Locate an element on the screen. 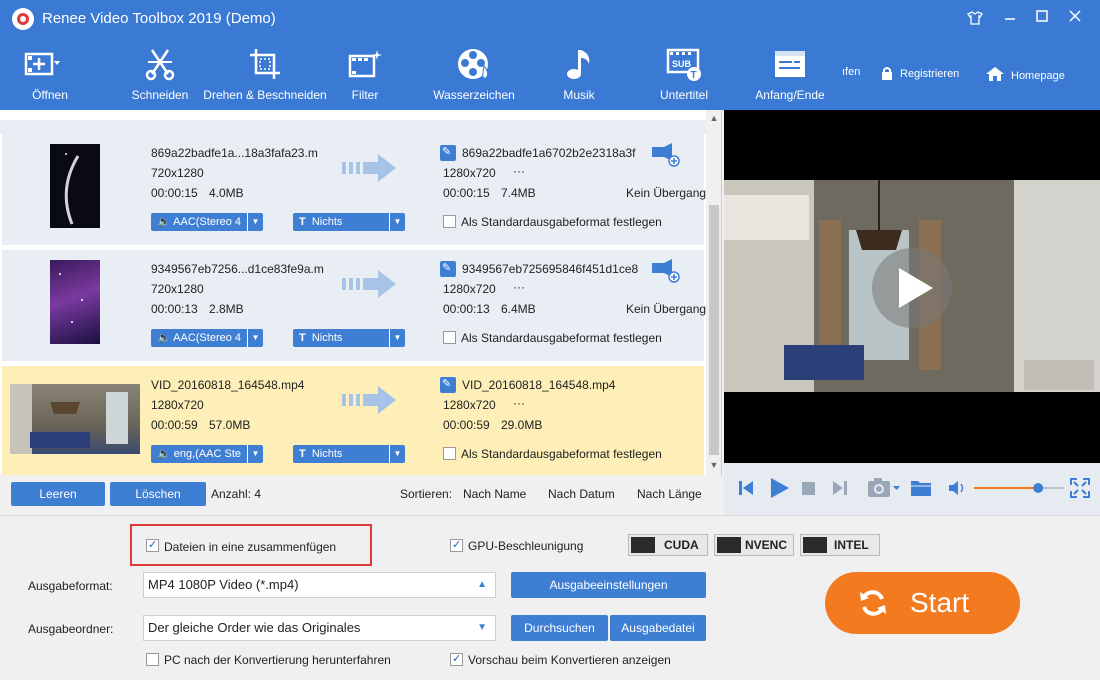  source-resolution: 720x1280 is located at coordinates (177, 289).